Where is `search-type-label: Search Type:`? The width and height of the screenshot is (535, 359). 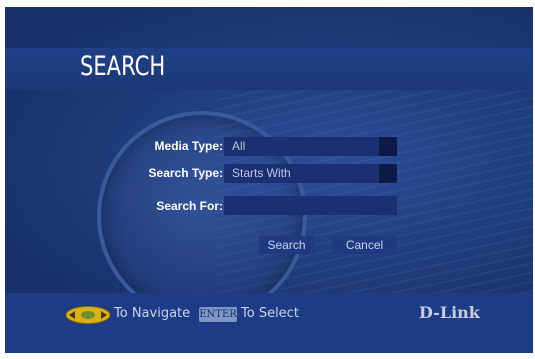 search-type-label: Search Type: is located at coordinates (185, 173).